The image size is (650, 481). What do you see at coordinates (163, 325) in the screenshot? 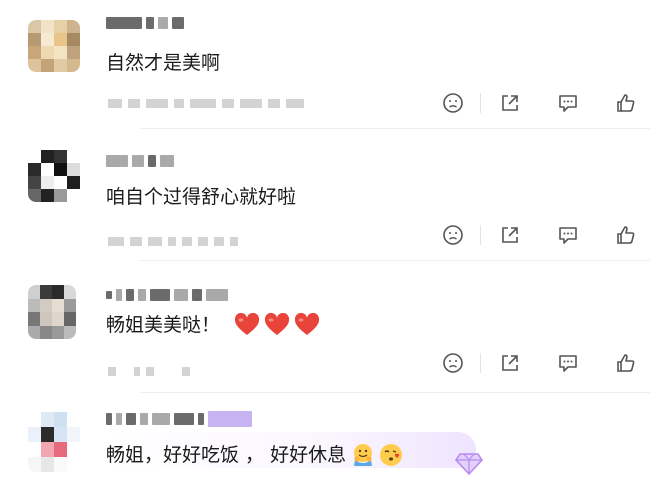
I see `comment-text-label: 畅姐美美哒！` at bounding box center [163, 325].